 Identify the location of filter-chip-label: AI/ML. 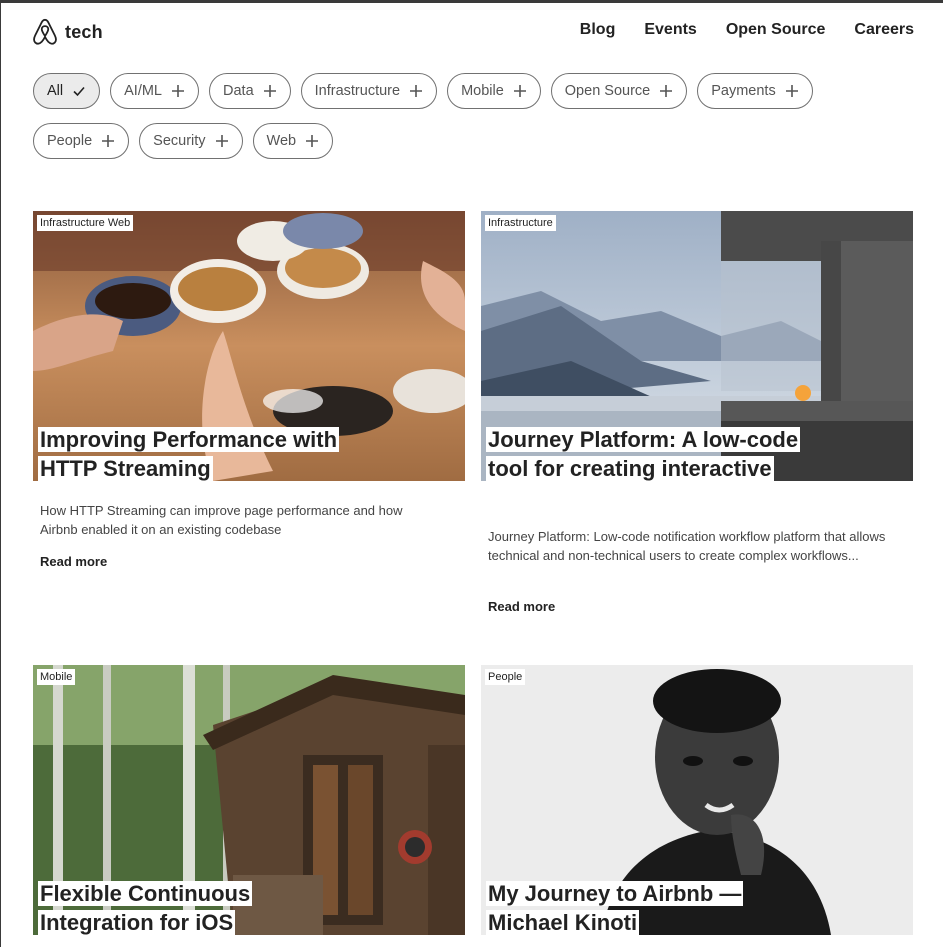
(143, 91).